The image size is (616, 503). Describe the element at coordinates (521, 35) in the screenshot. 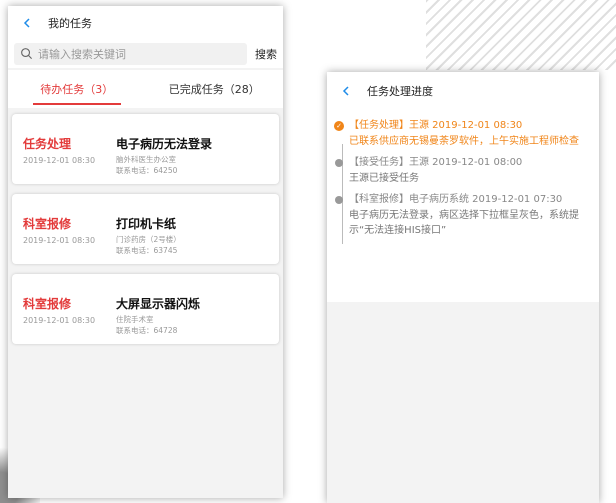

I see `decorative-stripes` at that location.